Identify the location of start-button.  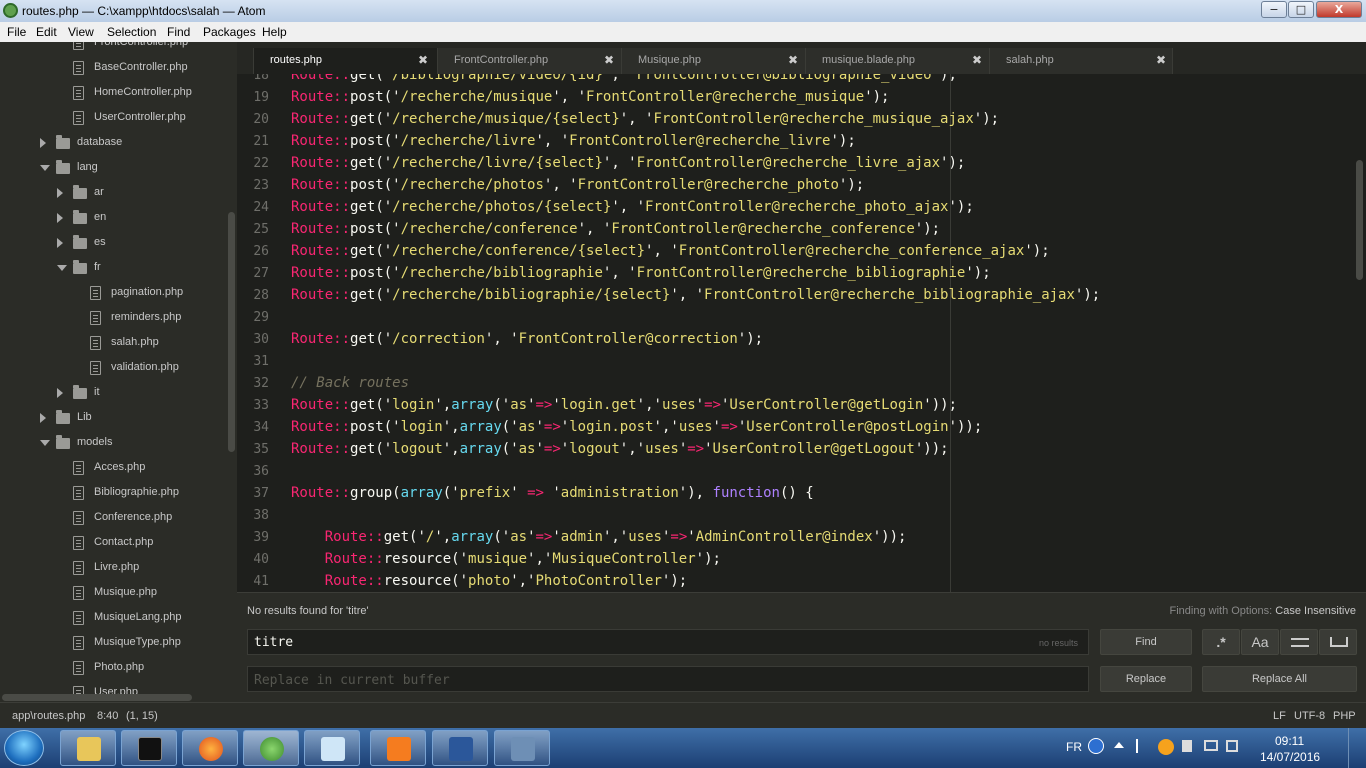
(24, 748).